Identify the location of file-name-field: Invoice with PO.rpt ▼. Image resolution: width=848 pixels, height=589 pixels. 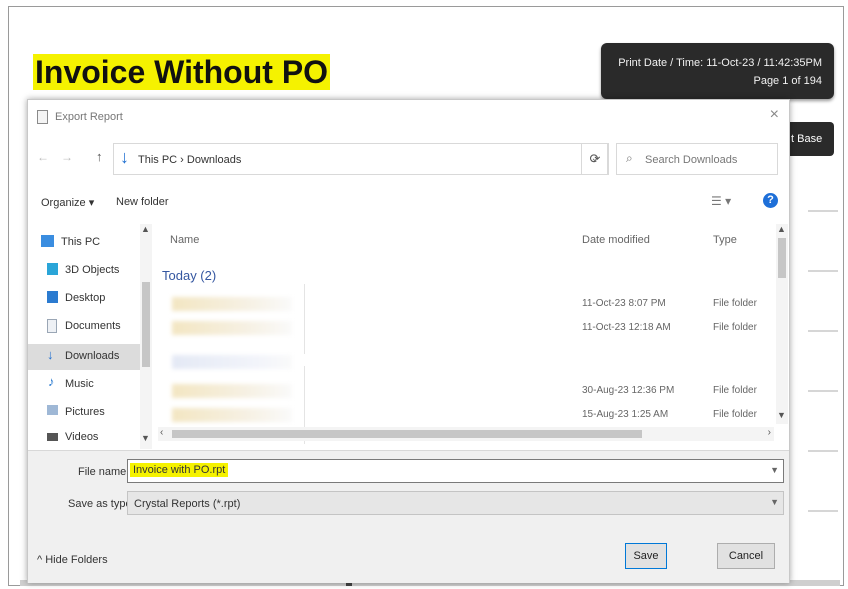
(455, 471).